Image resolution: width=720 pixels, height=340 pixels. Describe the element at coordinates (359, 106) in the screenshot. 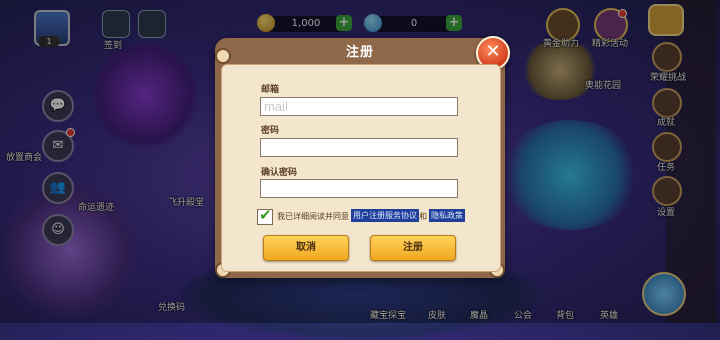

I see `email-field` at that location.